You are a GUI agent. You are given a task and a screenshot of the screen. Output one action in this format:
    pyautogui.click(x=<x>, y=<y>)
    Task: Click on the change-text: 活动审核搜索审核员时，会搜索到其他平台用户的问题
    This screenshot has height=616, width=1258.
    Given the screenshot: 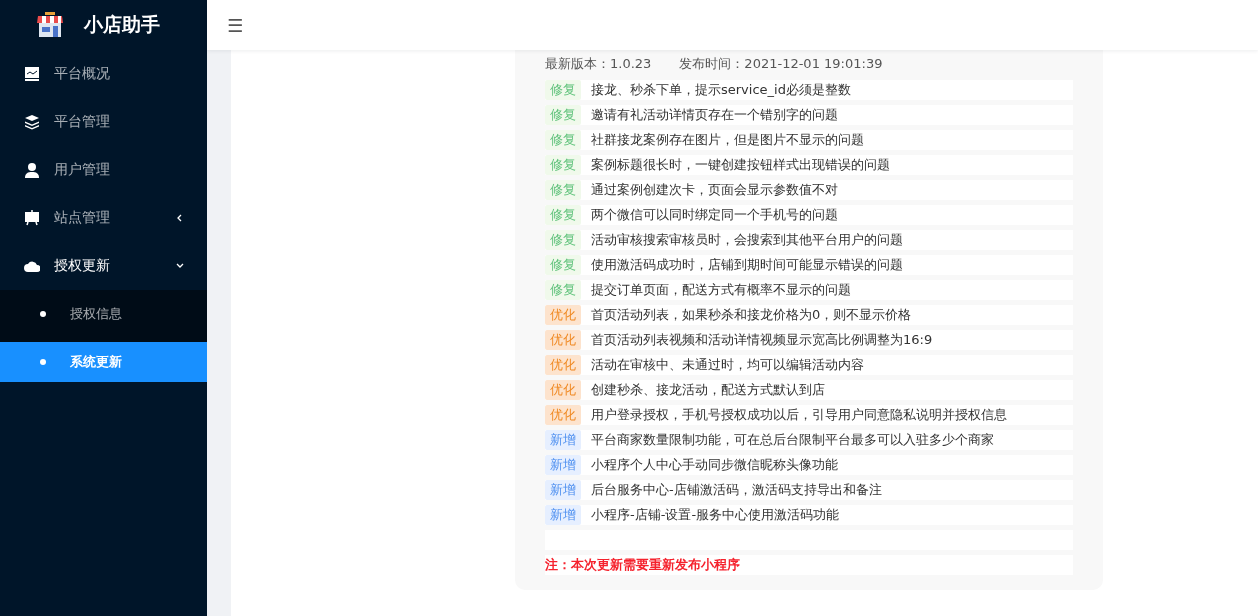 What is the action you would take?
    pyautogui.click(x=747, y=240)
    